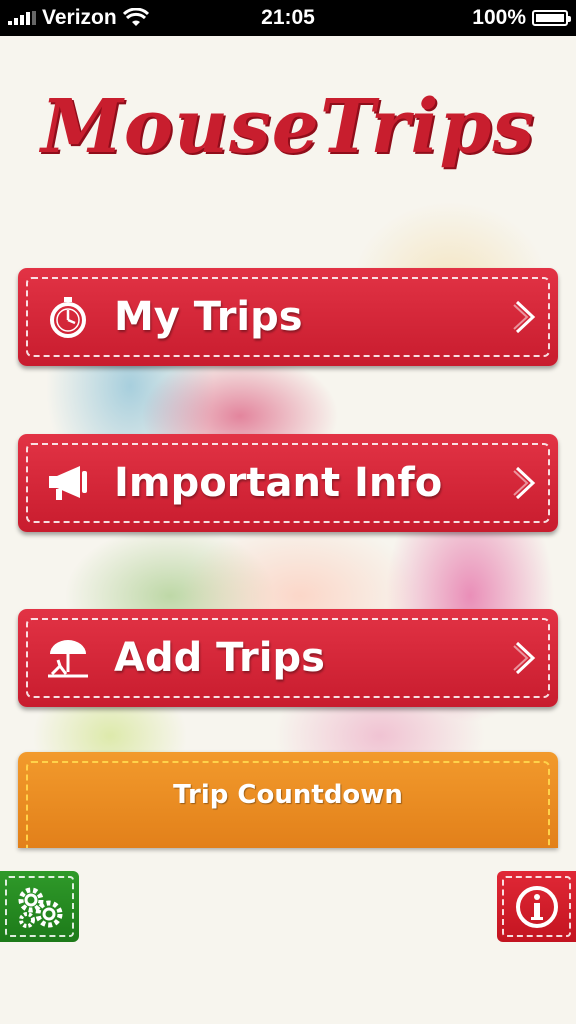 The image size is (576, 1024). I want to click on trip-countdown-label: Trip Countdown, so click(288, 795).